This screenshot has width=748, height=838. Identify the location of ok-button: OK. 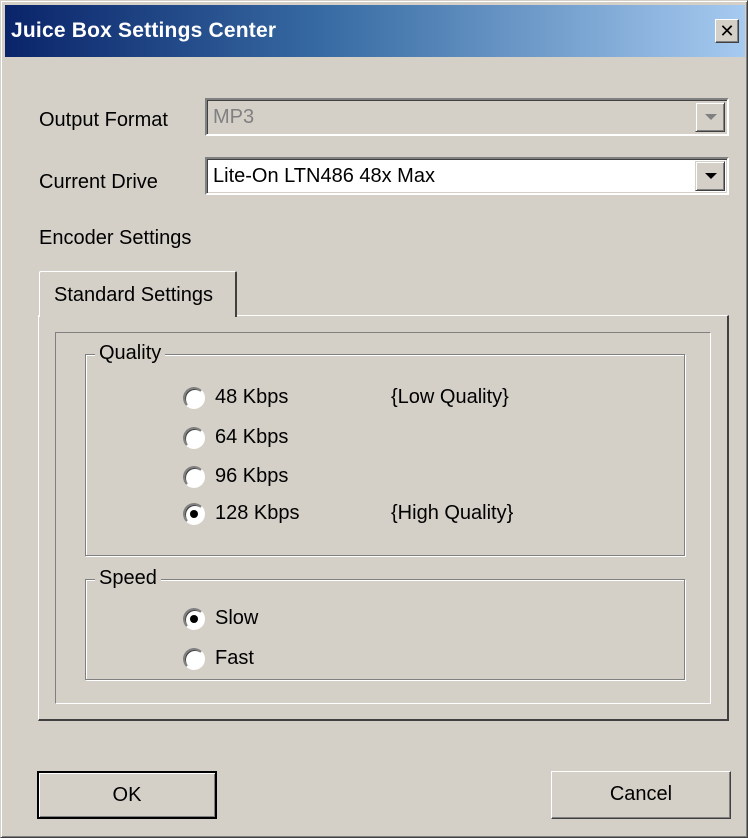
(127, 795).